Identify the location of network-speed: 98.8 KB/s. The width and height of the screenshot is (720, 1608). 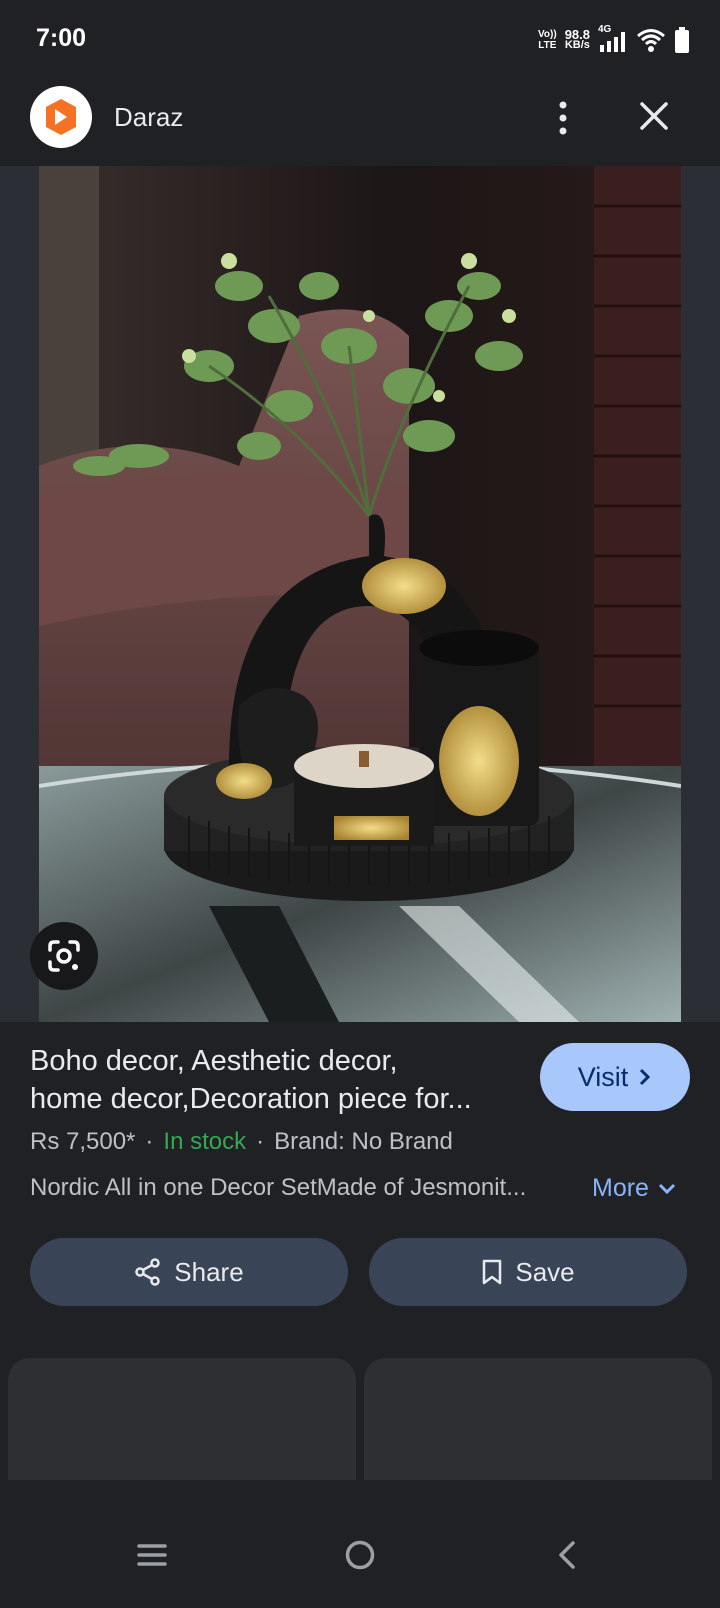
(577, 39).